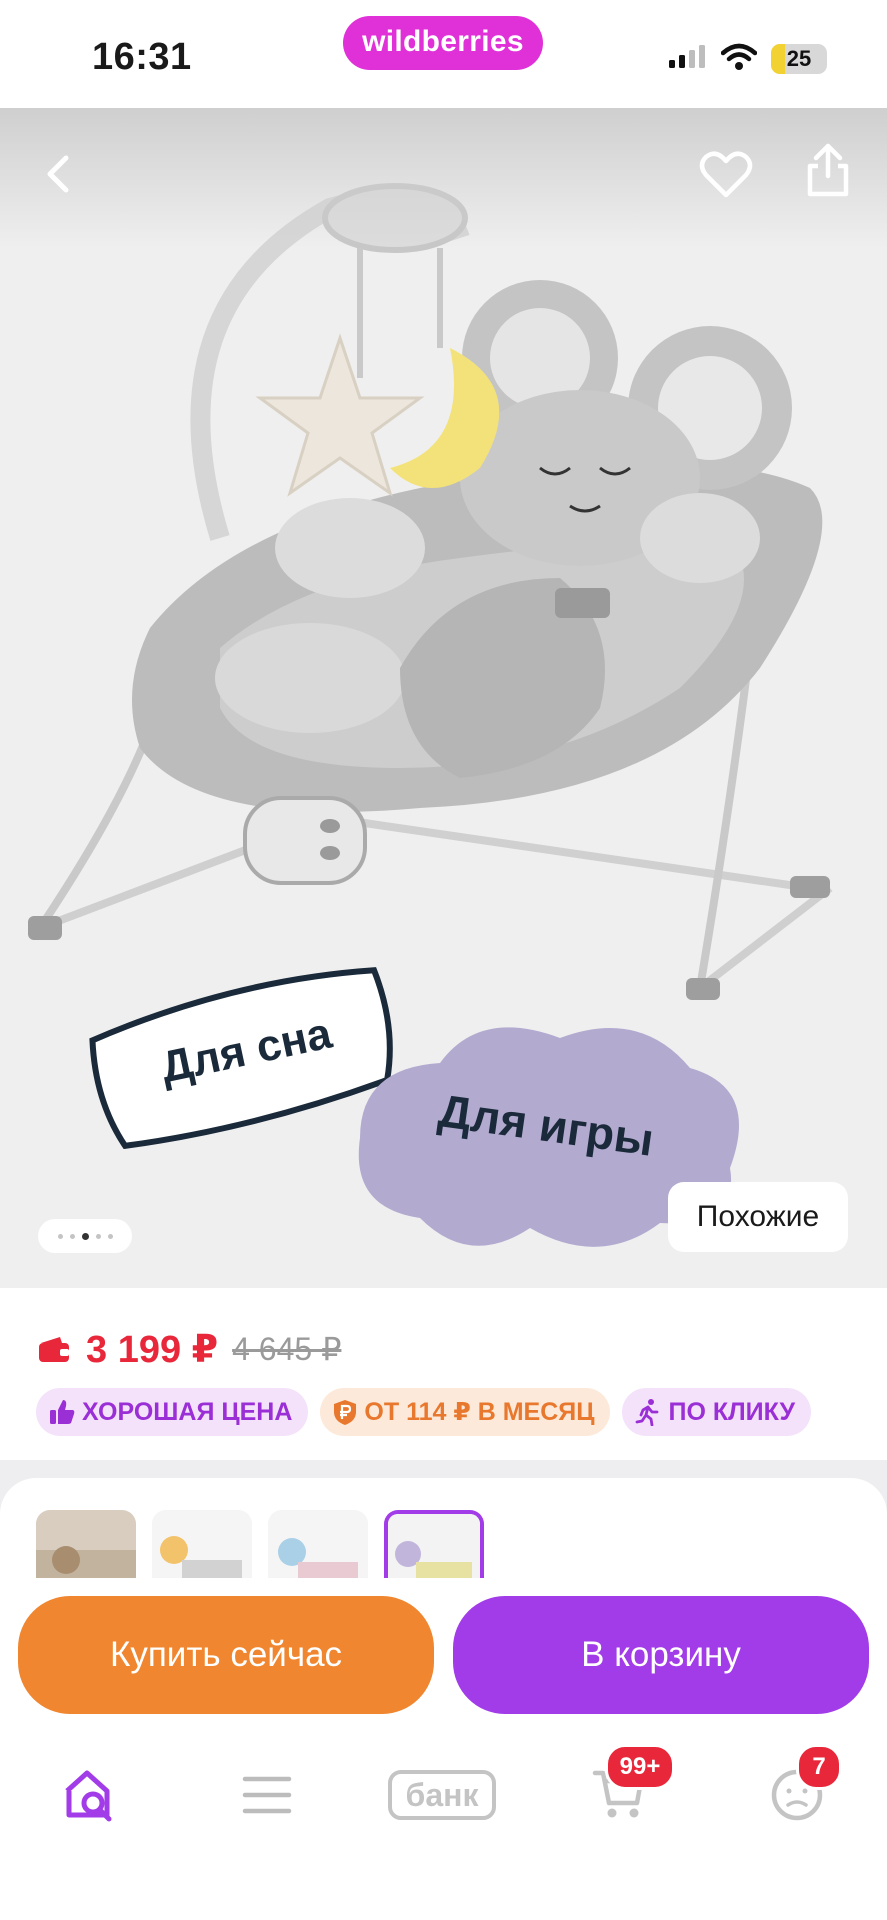 This screenshot has height=1920, width=887. I want to click on home-search-icon, so click(88, 1796).